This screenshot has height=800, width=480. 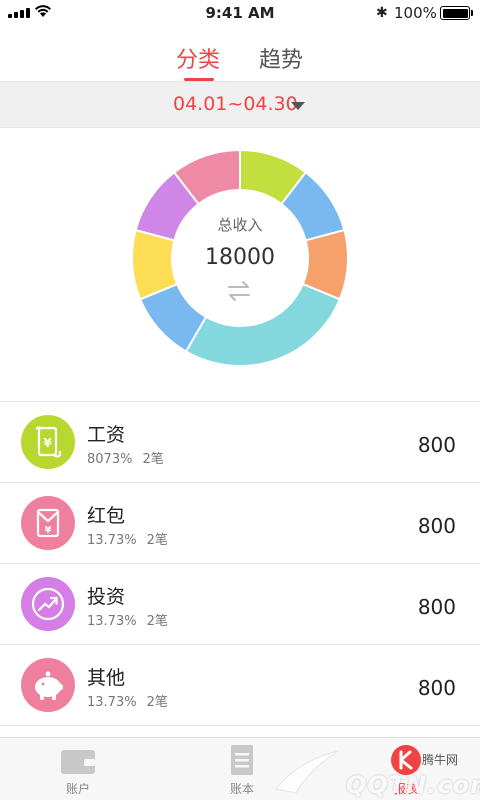 I want to click on swap-icon, so click(x=239, y=291).